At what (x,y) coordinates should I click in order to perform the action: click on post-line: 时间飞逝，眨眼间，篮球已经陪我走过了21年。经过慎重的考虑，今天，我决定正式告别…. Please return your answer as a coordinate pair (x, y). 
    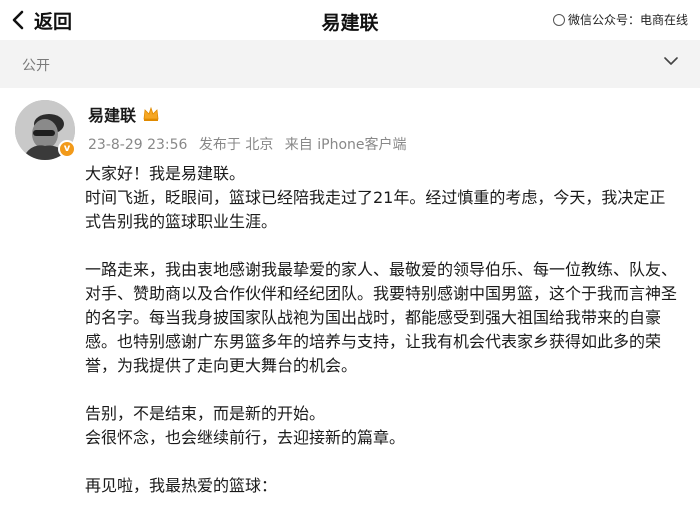
    Looking at the image, I should click on (375, 209).